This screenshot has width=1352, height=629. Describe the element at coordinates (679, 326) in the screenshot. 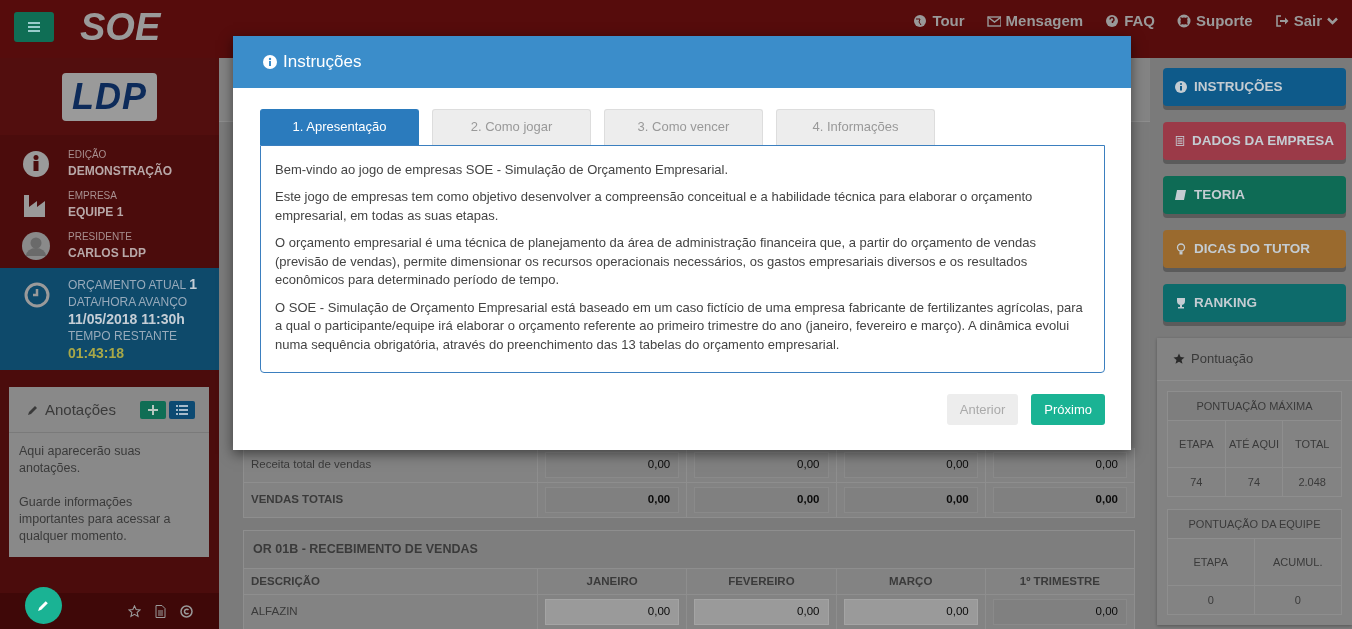

I see `paragraph: O SOE - Simulação de Orçamento Empresarial está baseado em um caso fictício de uma empresa fabricante de fertilizantes agrícolas, para a qual o participante/equipe irá elaborar o orçamento referente ao primeiro trimestre do ano (janeiro, fevereiro e março). A dinâmica evolui numa sequência obrigatória, através do preenchimento das 13 tabelas do orçamento empresarial.` at that location.